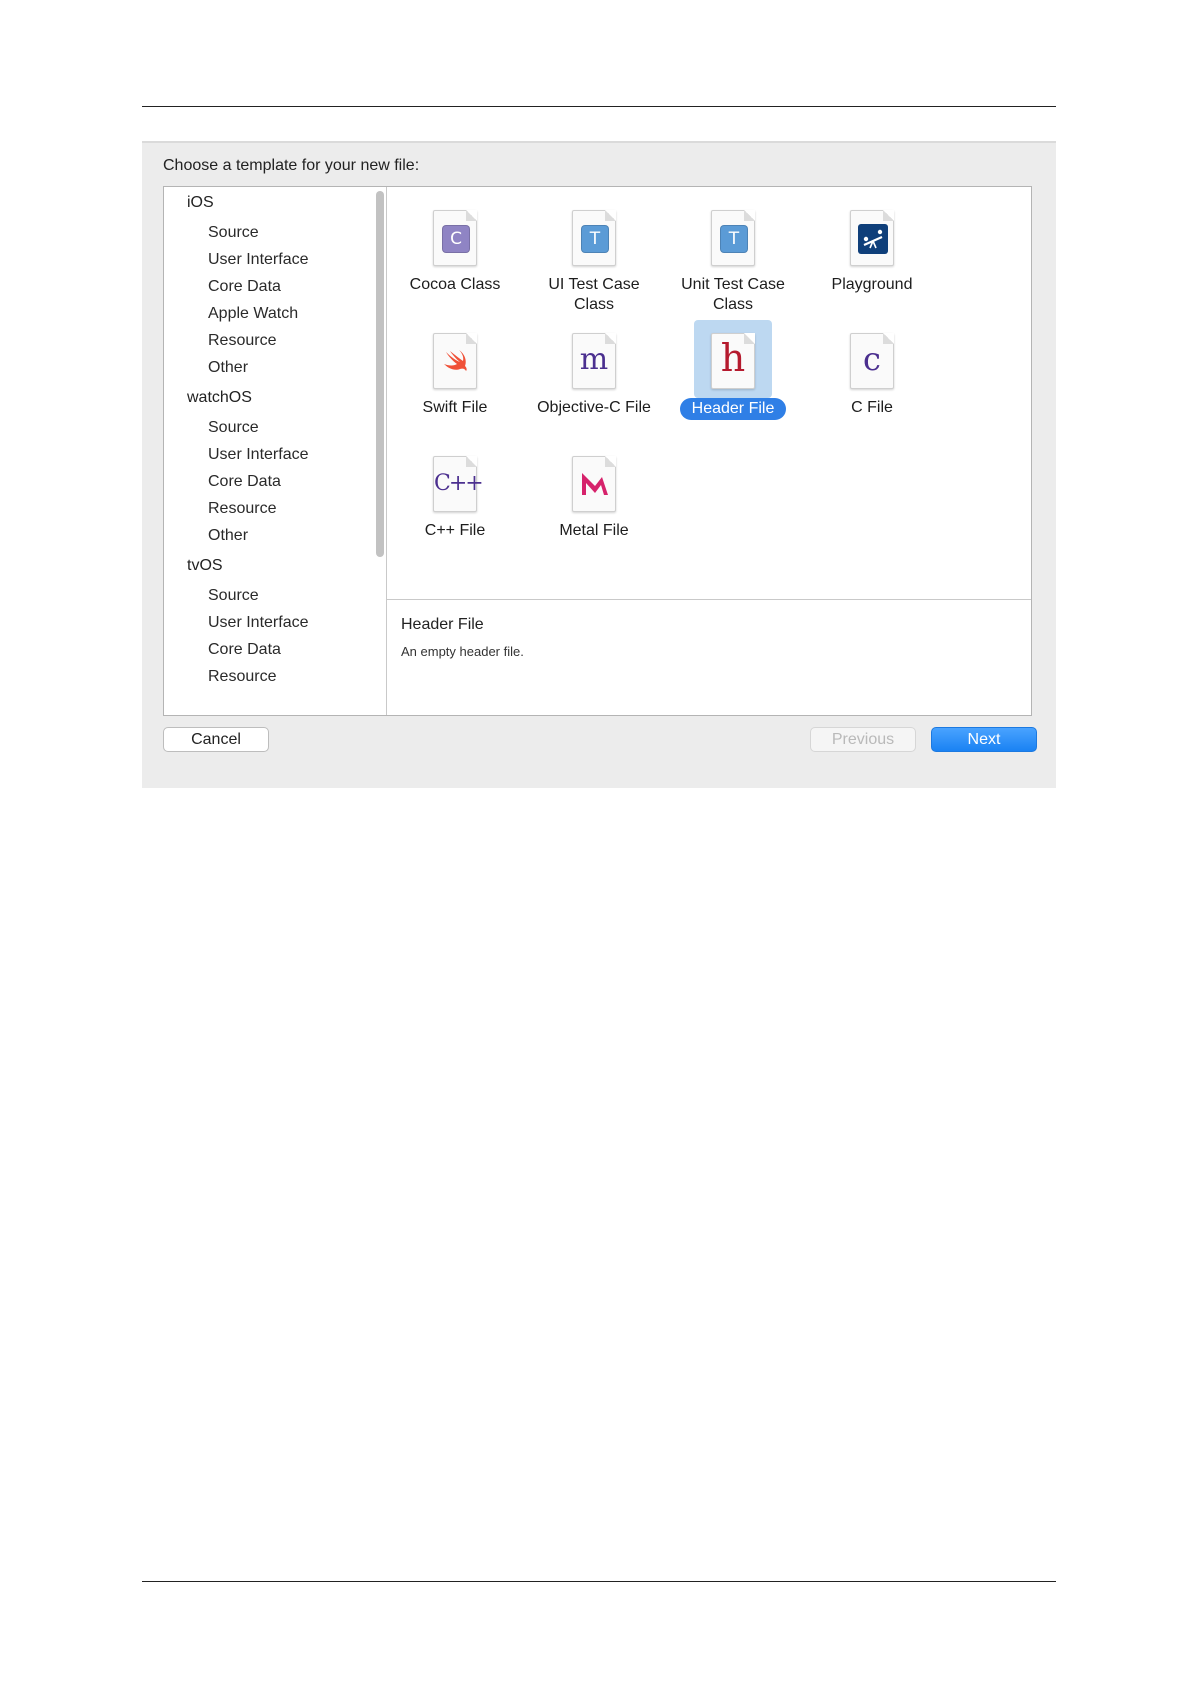 The width and height of the screenshot is (1191, 1684). I want to click on header-file-icon: h, so click(733, 361).